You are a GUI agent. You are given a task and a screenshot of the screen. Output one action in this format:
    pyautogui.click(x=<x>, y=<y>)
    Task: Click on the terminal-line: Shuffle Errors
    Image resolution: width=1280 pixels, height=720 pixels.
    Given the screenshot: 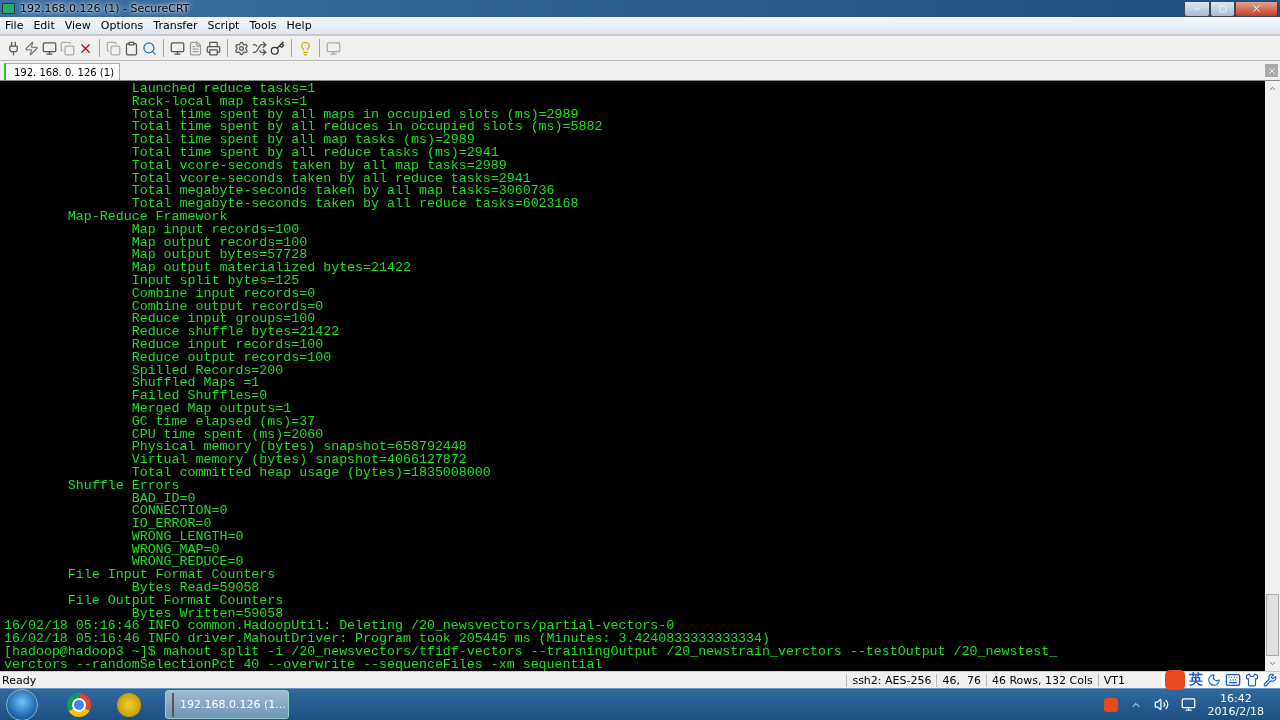 What is the action you would take?
    pyautogui.click(x=123, y=486)
    